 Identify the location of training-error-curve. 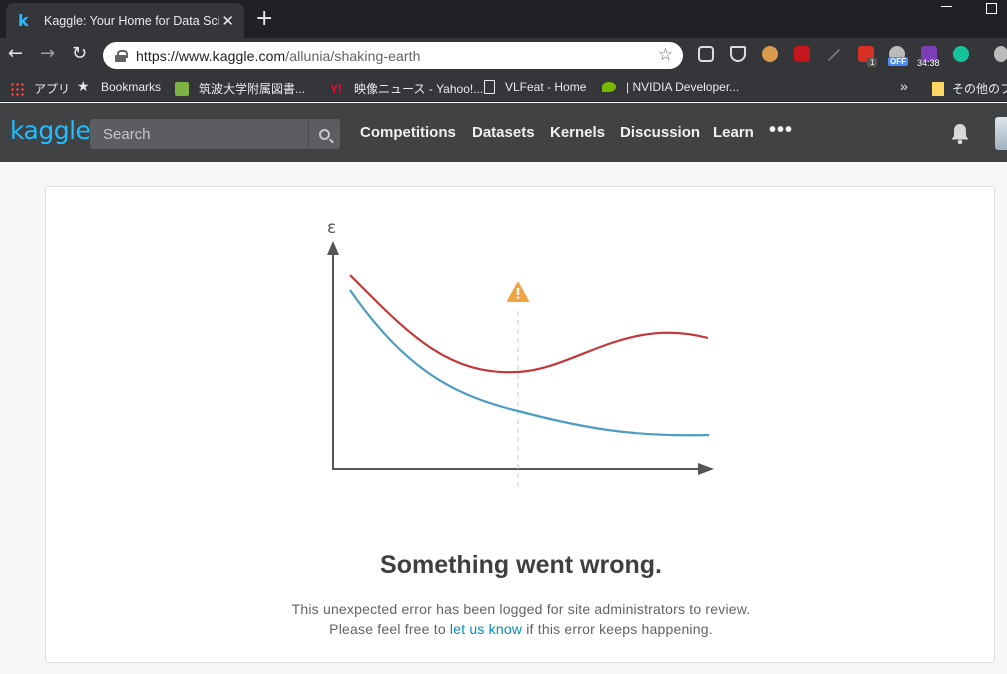
(529, 363).